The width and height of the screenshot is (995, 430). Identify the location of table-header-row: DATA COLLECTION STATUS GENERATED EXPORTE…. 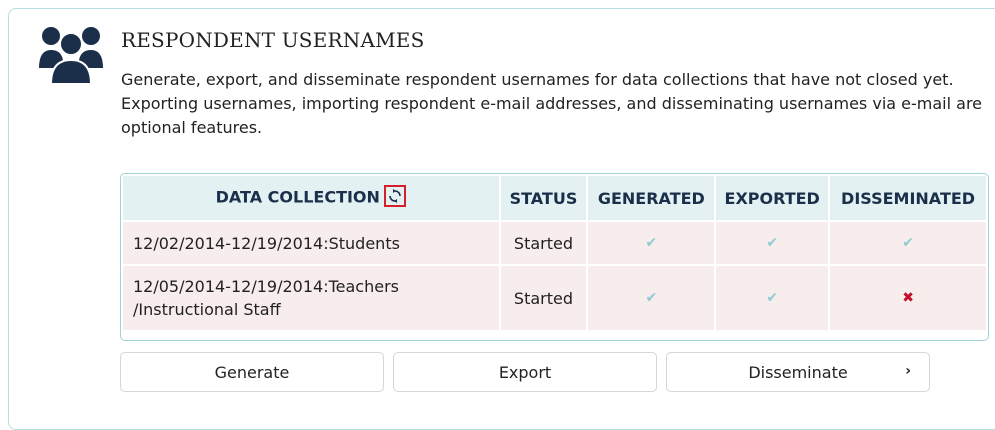
(554, 198).